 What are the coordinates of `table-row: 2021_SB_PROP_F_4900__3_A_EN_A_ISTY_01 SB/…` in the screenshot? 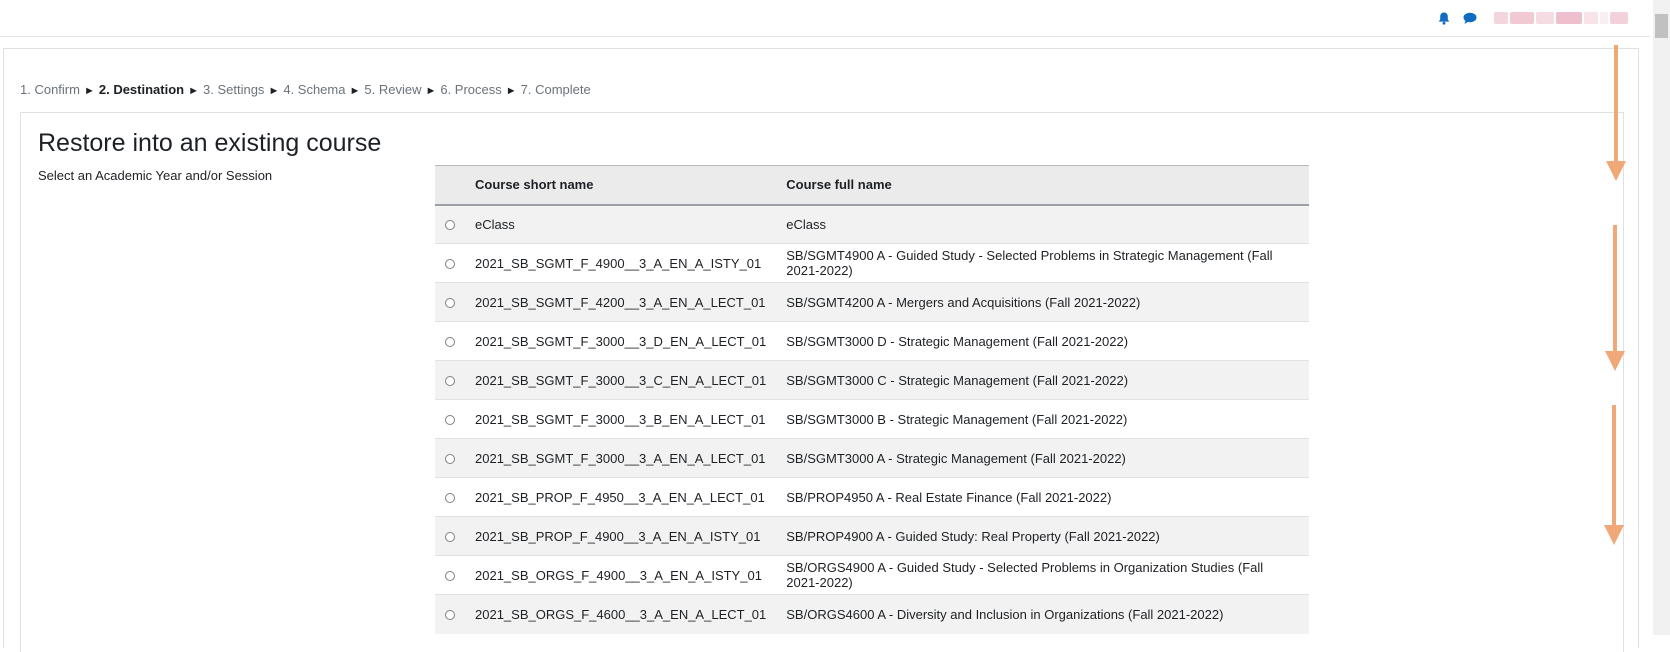 It's located at (872, 536).